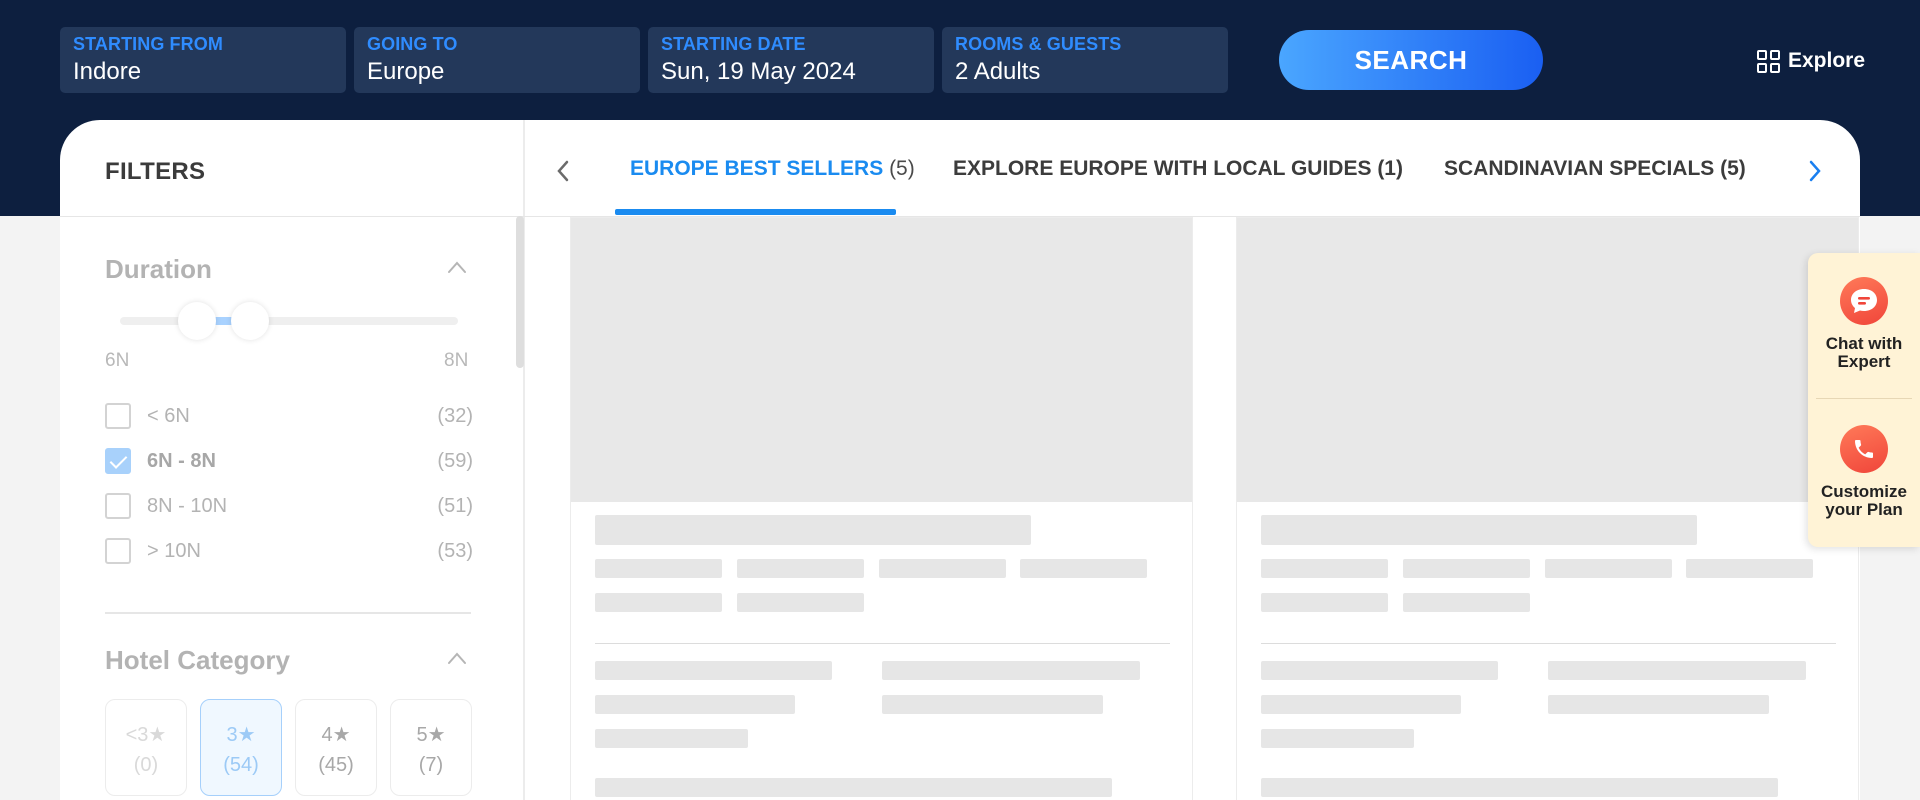  I want to click on hotel-category-3-star: 3★ (54), so click(241, 747).